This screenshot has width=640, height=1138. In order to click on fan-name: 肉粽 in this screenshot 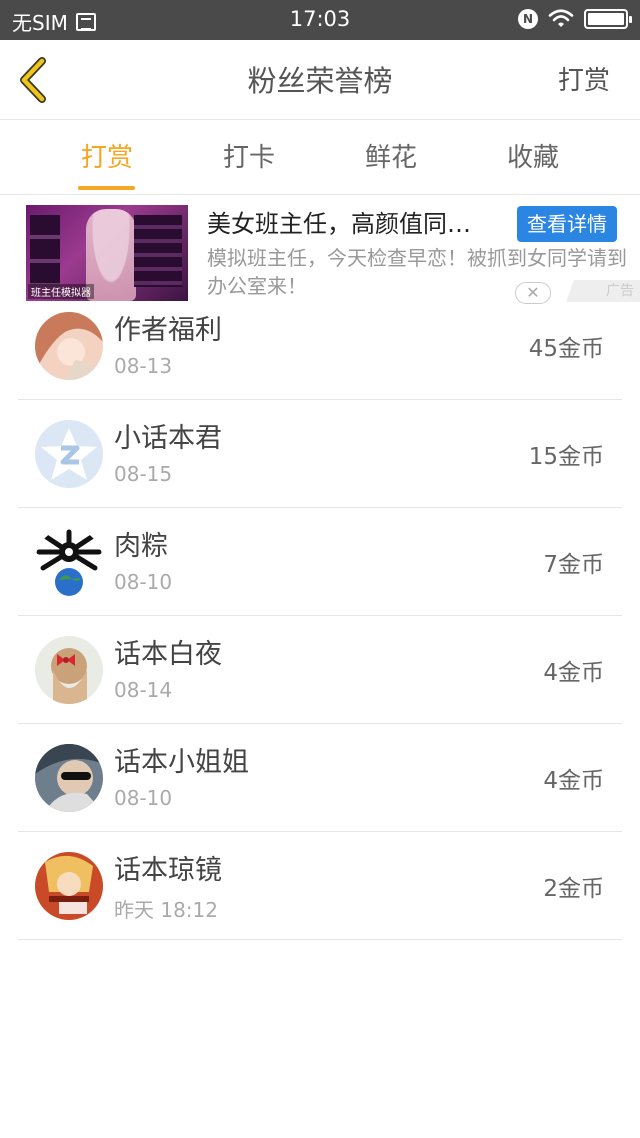, I will do `click(141, 546)`.